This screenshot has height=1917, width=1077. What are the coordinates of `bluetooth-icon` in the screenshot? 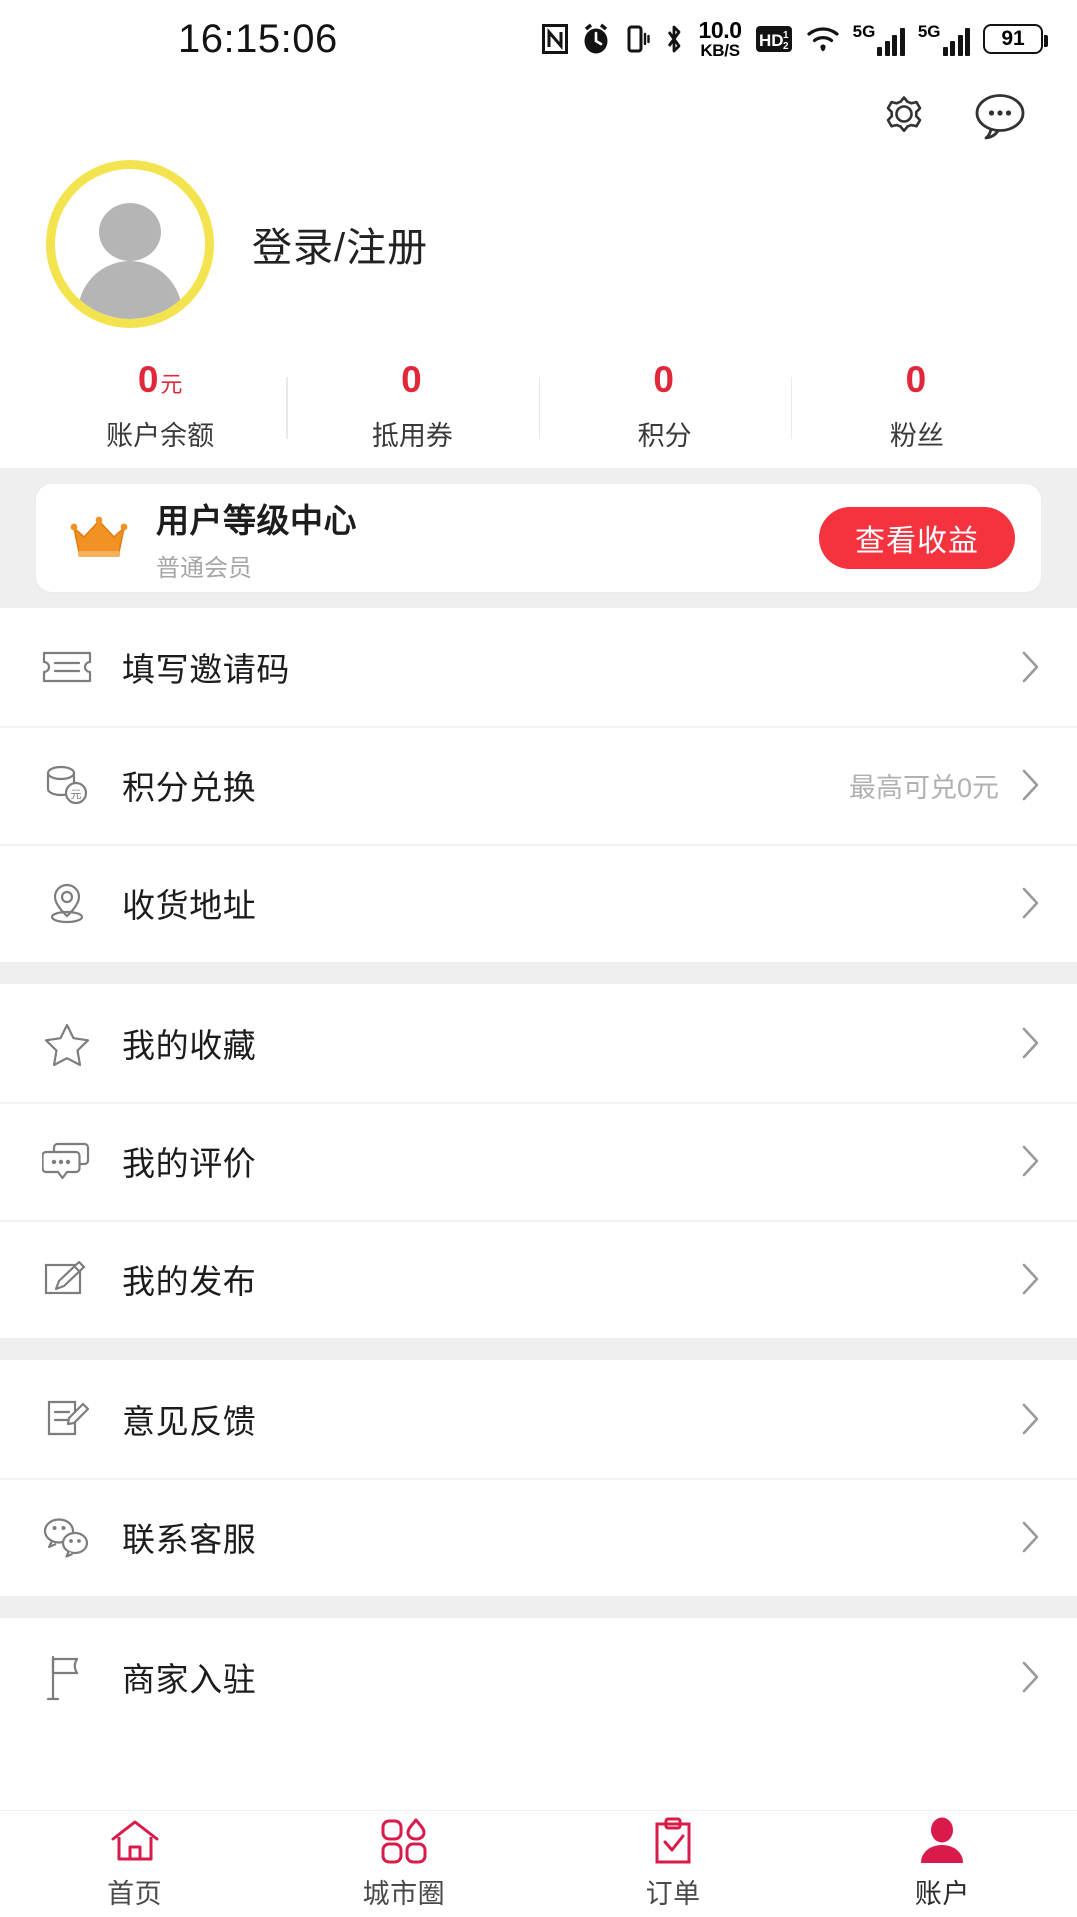 It's located at (674, 39).